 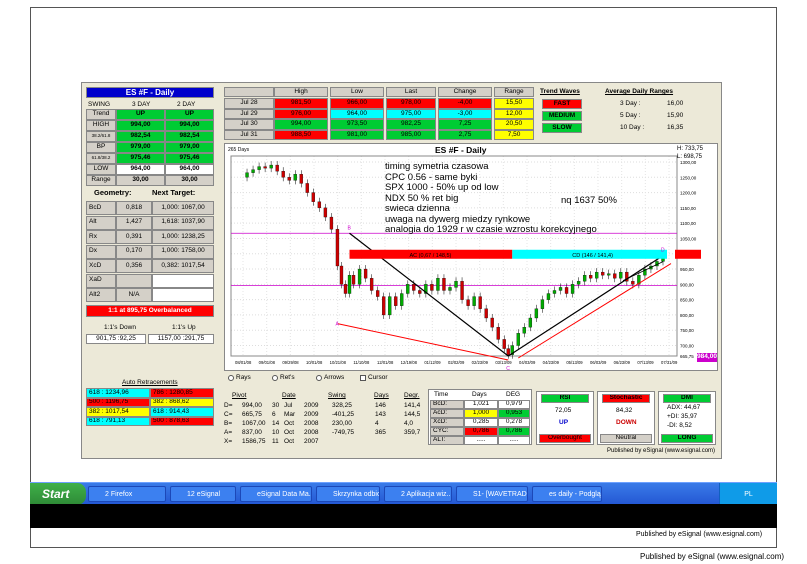 What do you see at coordinates (378, 377) in the screenshot?
I see `radio-label: Cursor` at bounding box center [378, 377].